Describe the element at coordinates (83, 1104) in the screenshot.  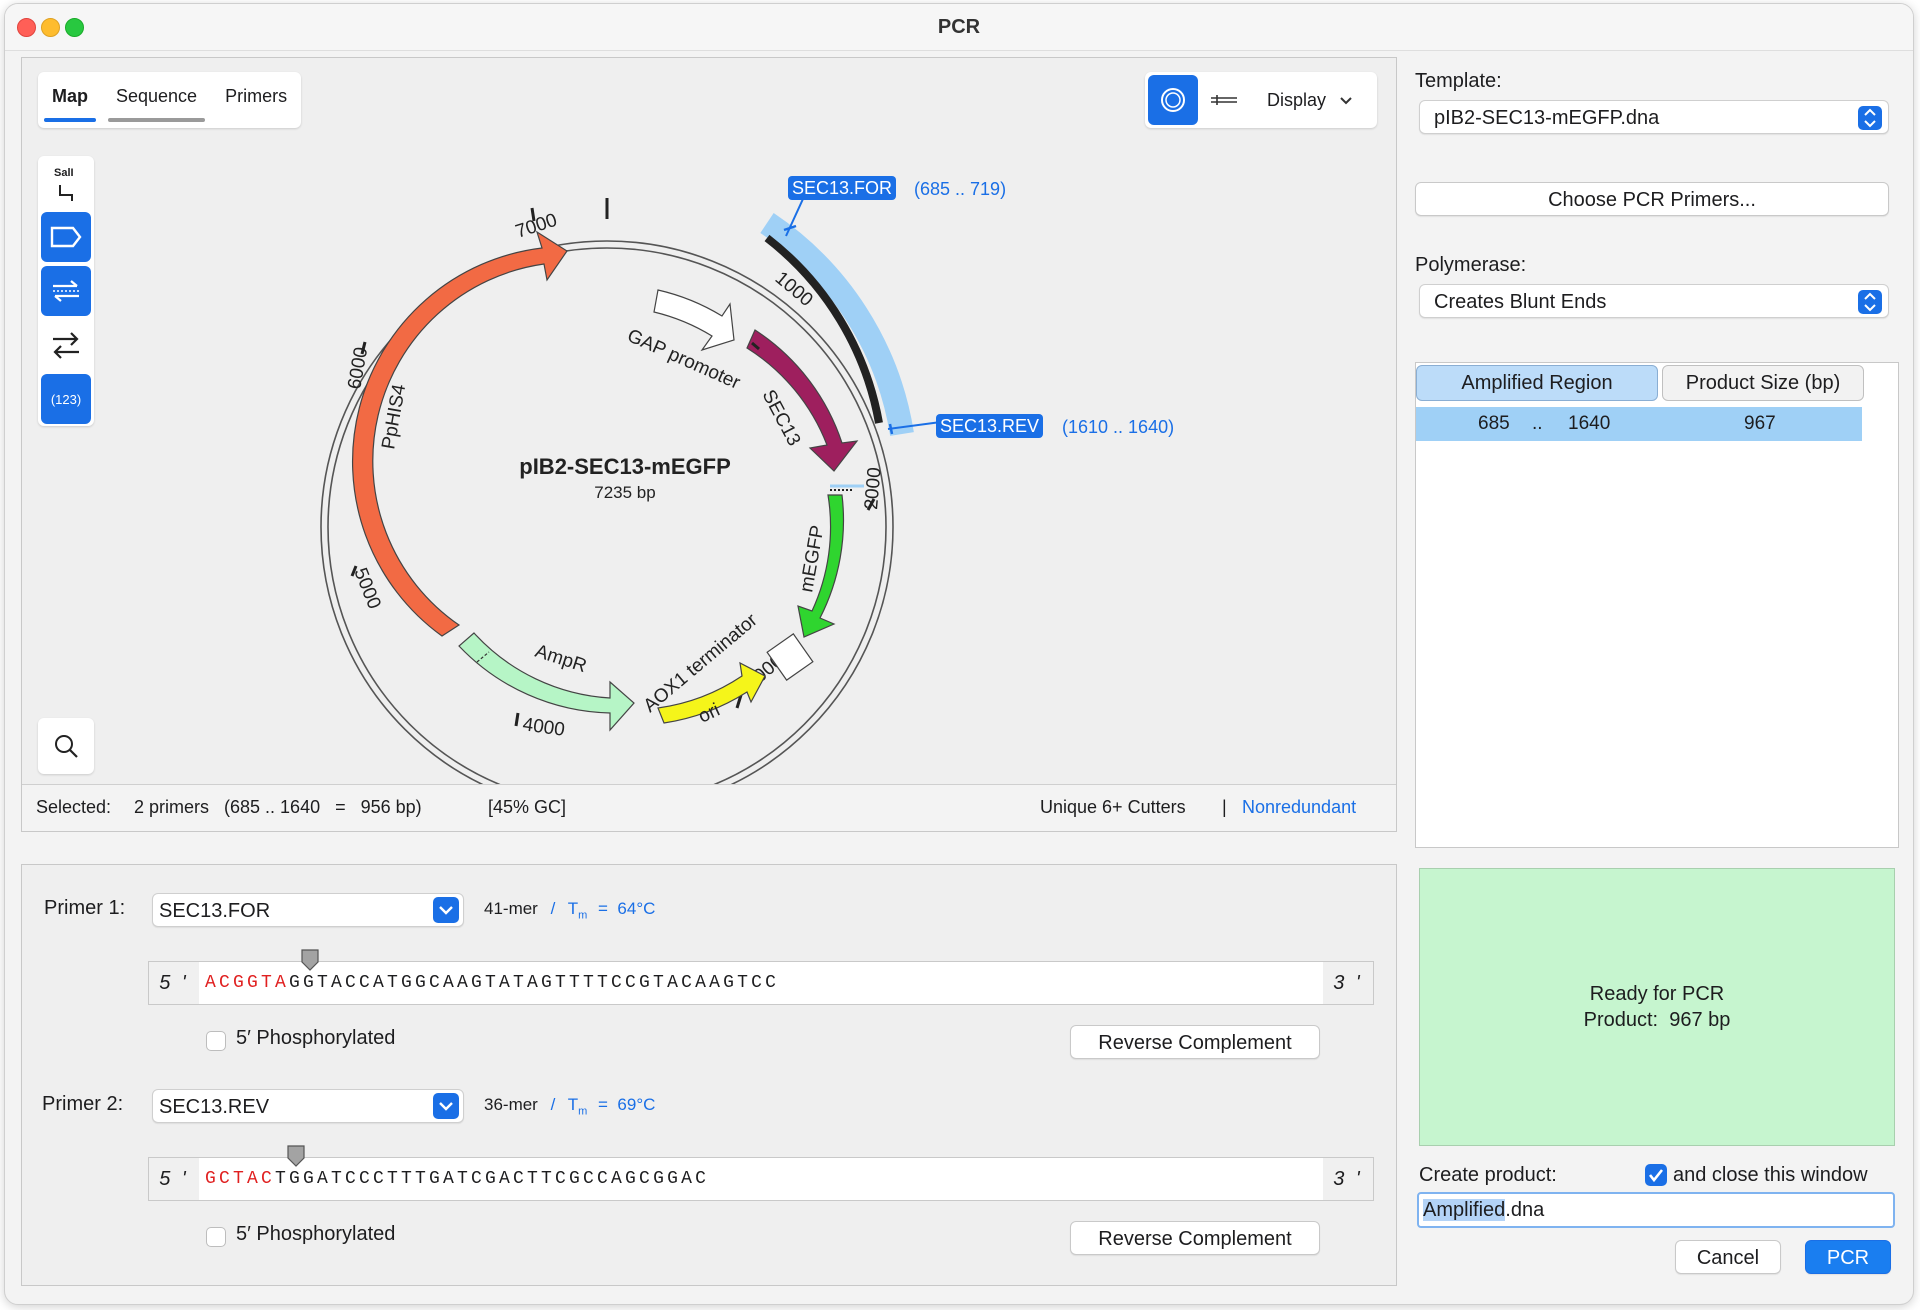
I see `primer2-label: Primer 2:` at that location.